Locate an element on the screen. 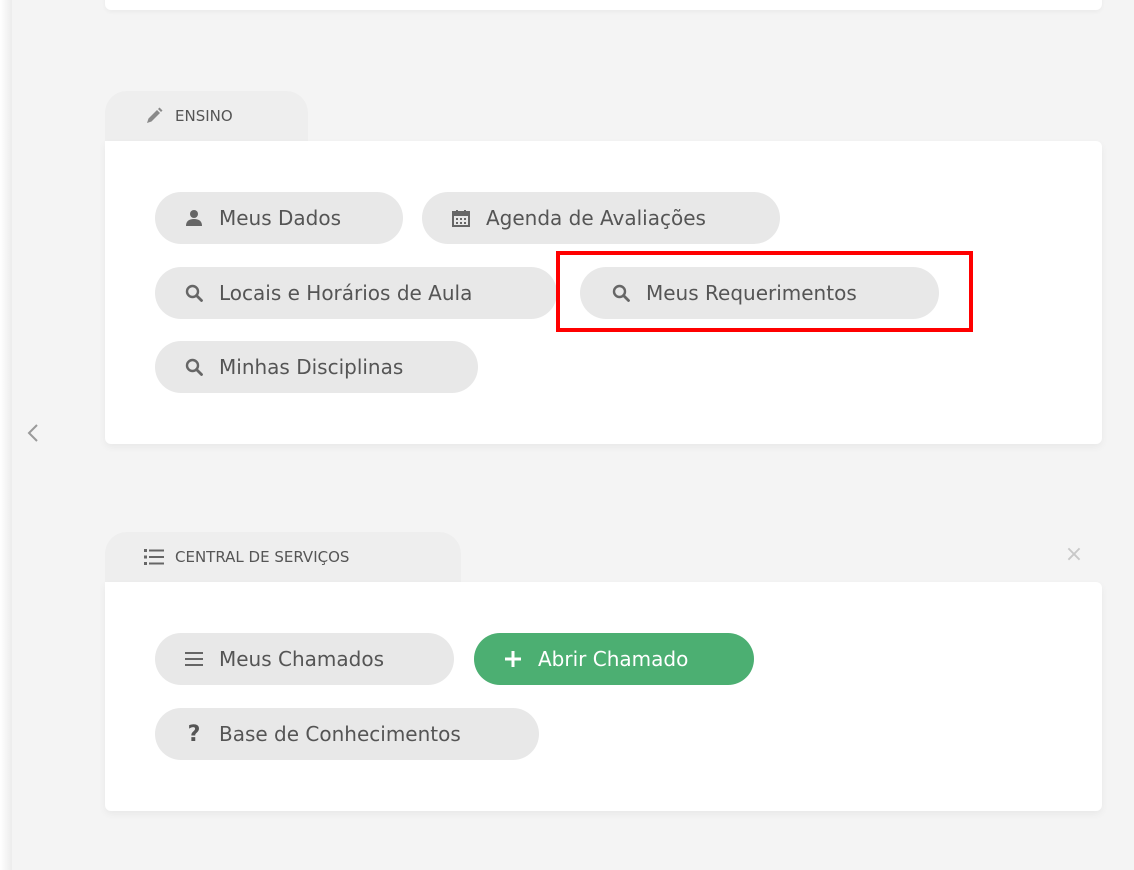  base-conhecimentos-label: Base de Conhecimentos is located at coordinates (340, 734).